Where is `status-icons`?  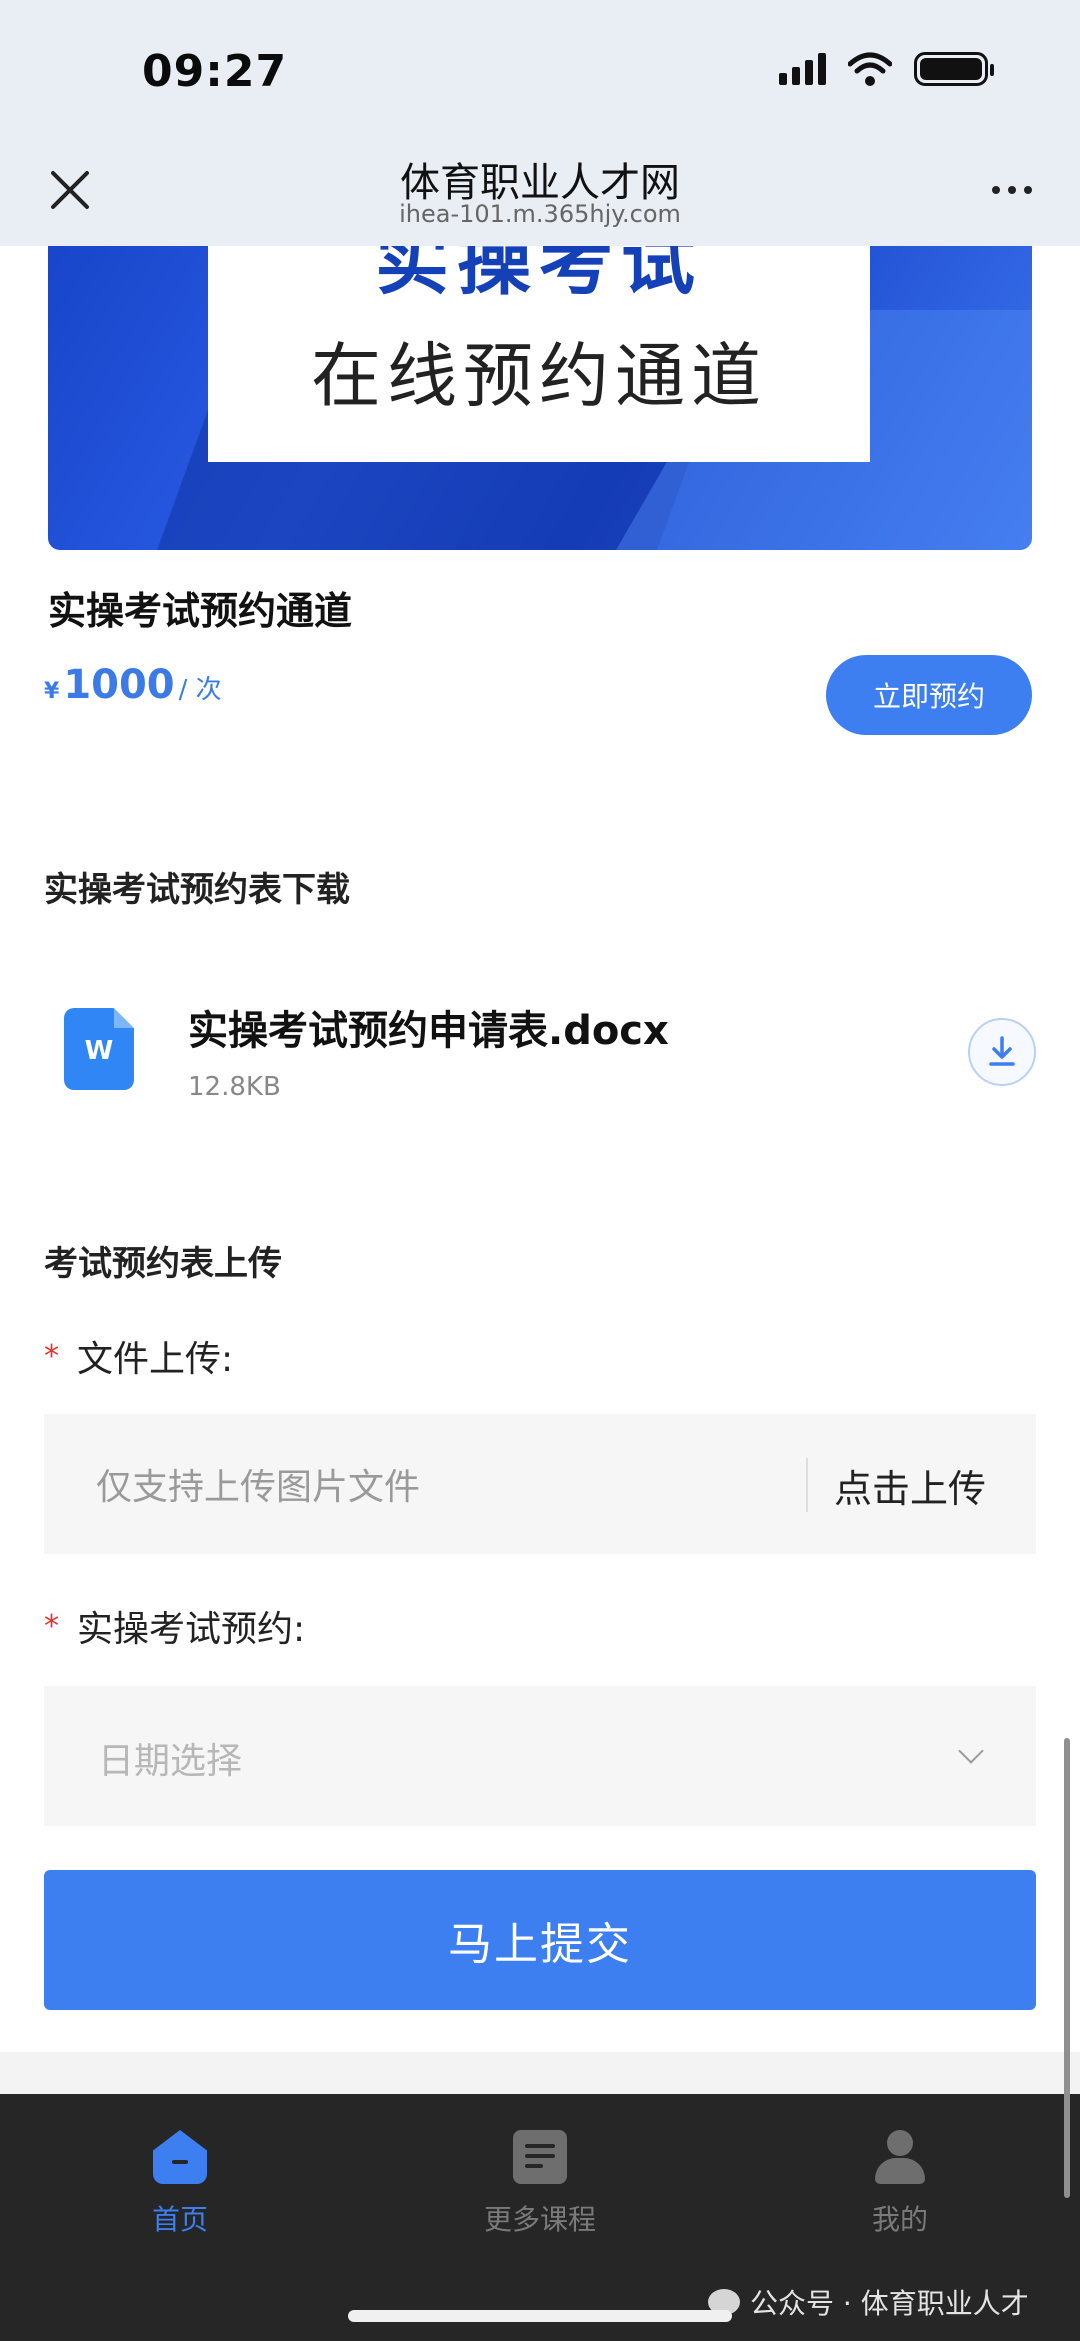
status-icons is located at coordinates (886, 69).